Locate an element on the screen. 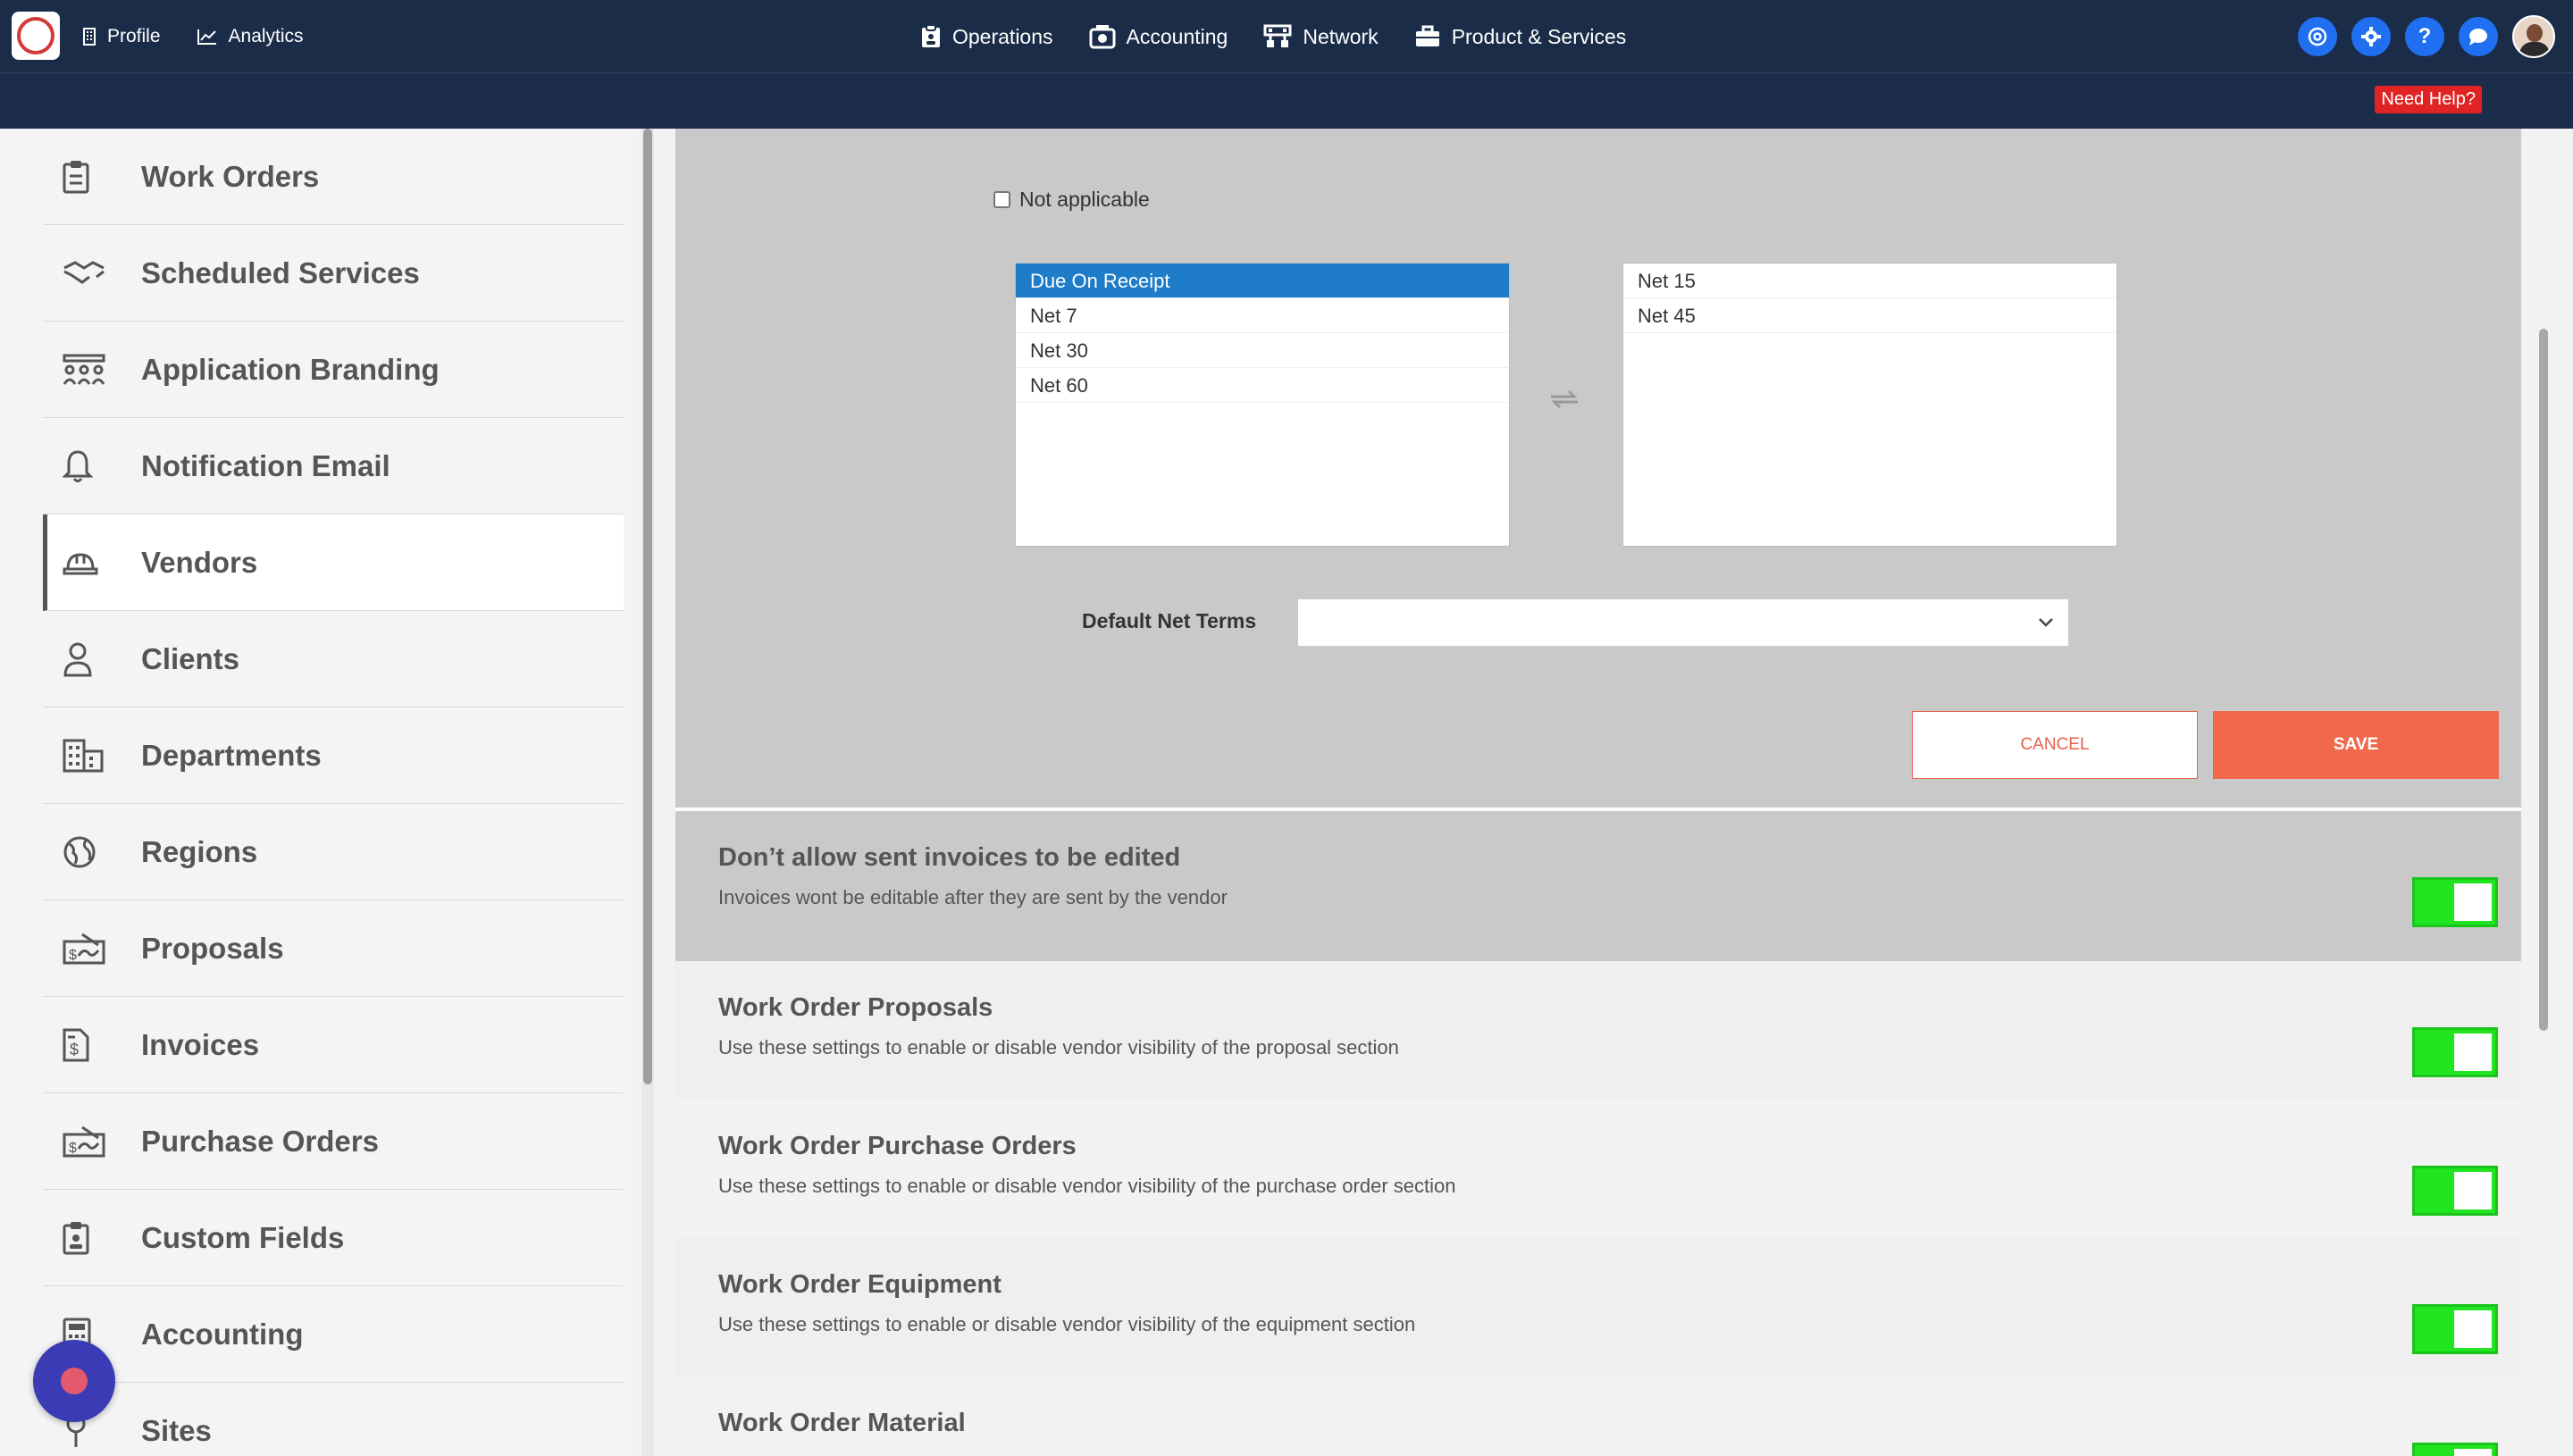 The width and height of the screenshot is (2573, 1456). cancel-button: CANCEL is located at coordinates (2055, 745).